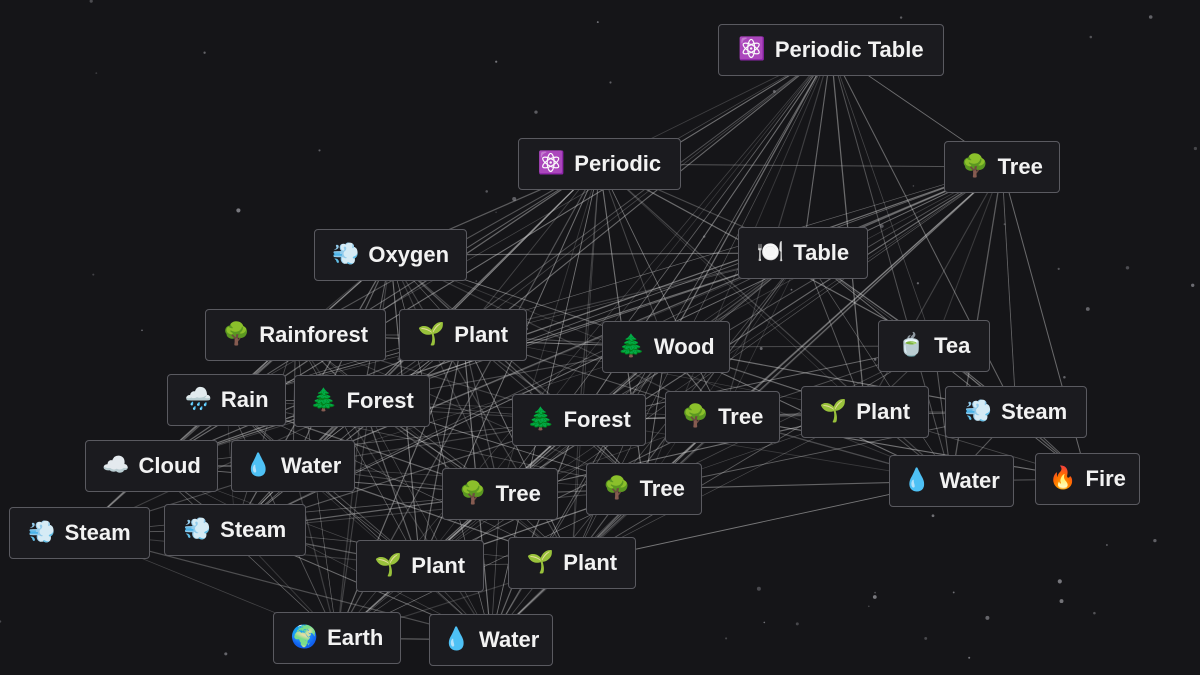  I want to click on element-fire: 🔥 Fire, so click(1087, 479).